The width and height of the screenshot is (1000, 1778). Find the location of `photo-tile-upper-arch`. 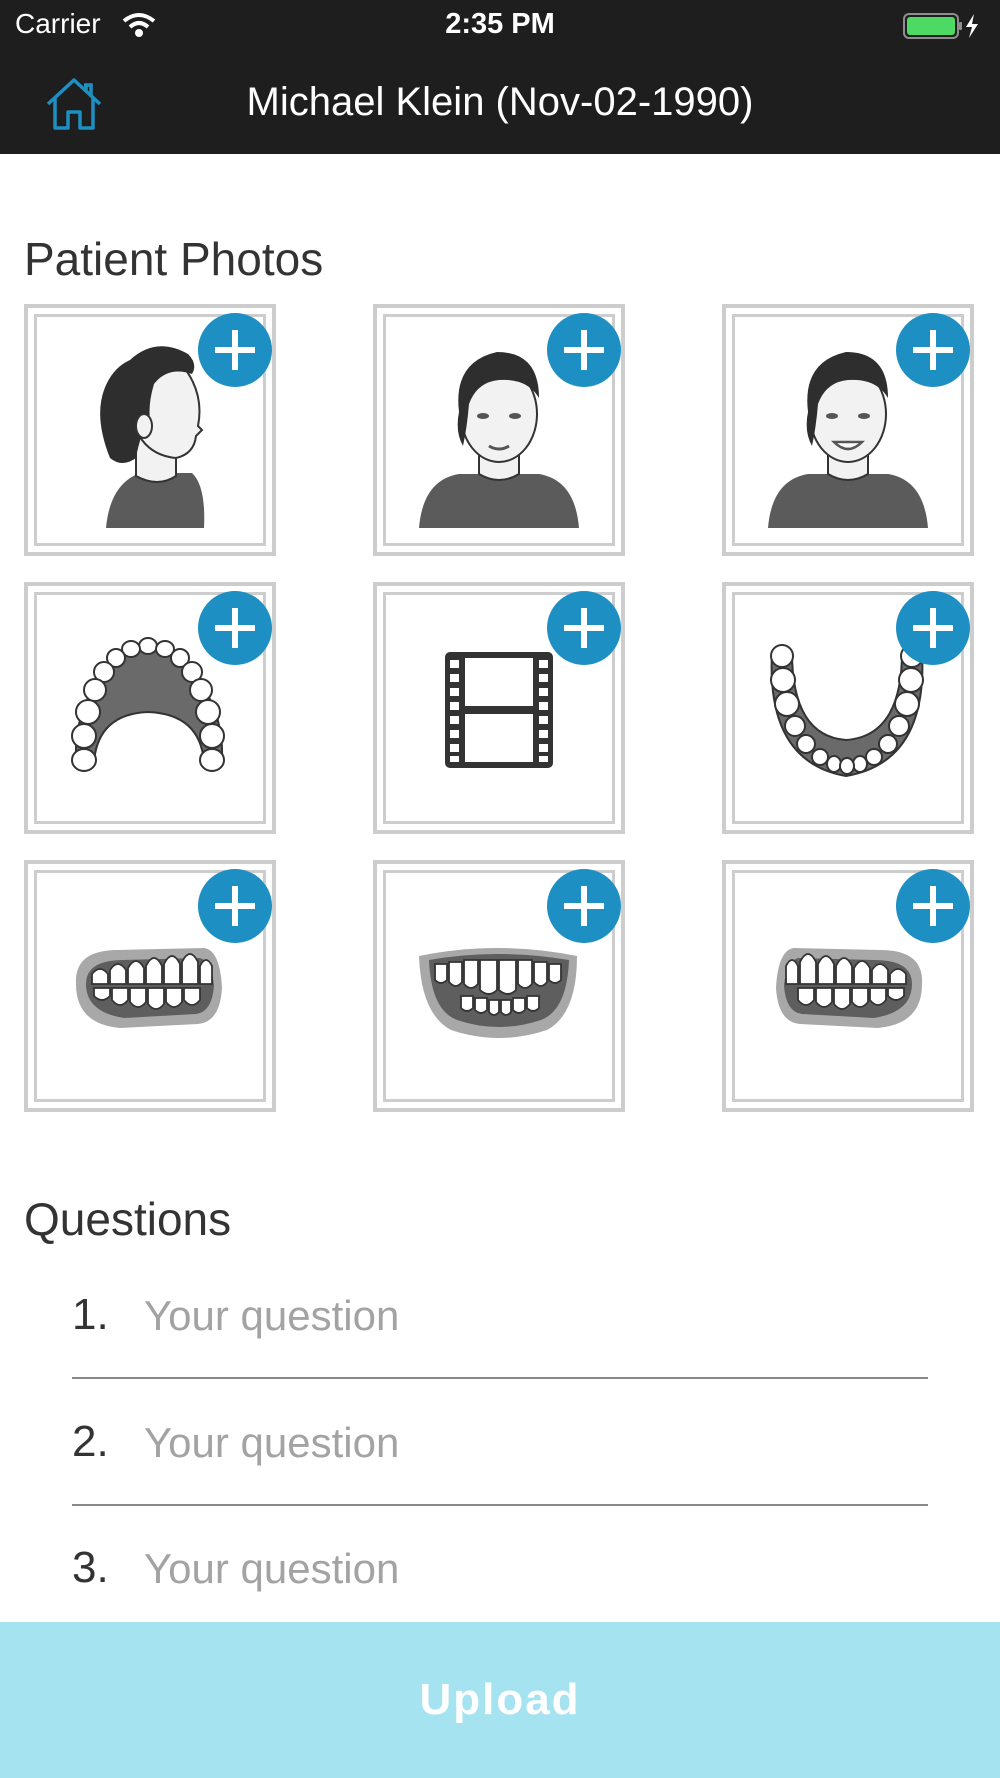

photo-tile-upper-arch is located at coordinates (150, 708).